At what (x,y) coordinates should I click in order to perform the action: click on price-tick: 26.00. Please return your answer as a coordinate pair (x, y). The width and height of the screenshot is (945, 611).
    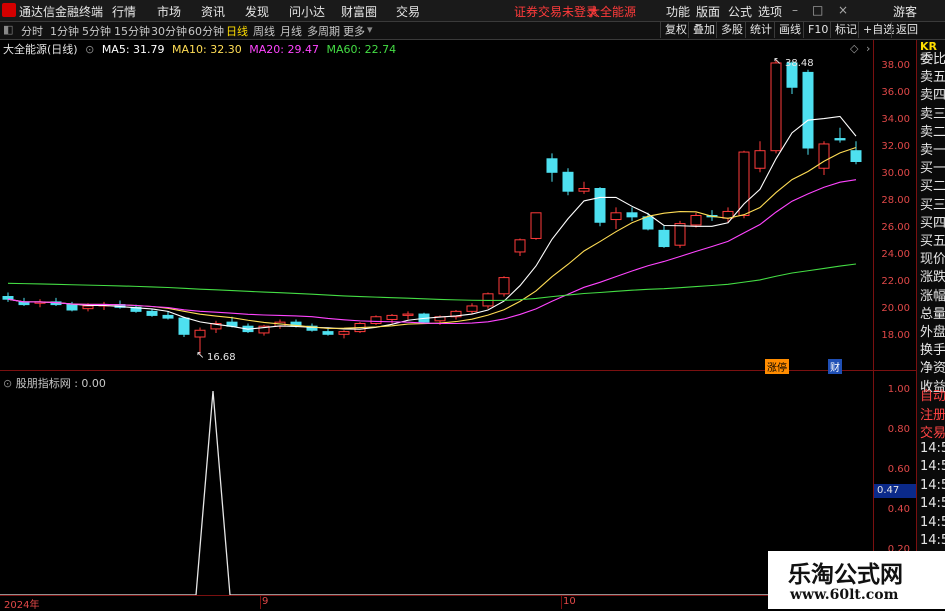
    Looking at the image, I should click on (895, 227).